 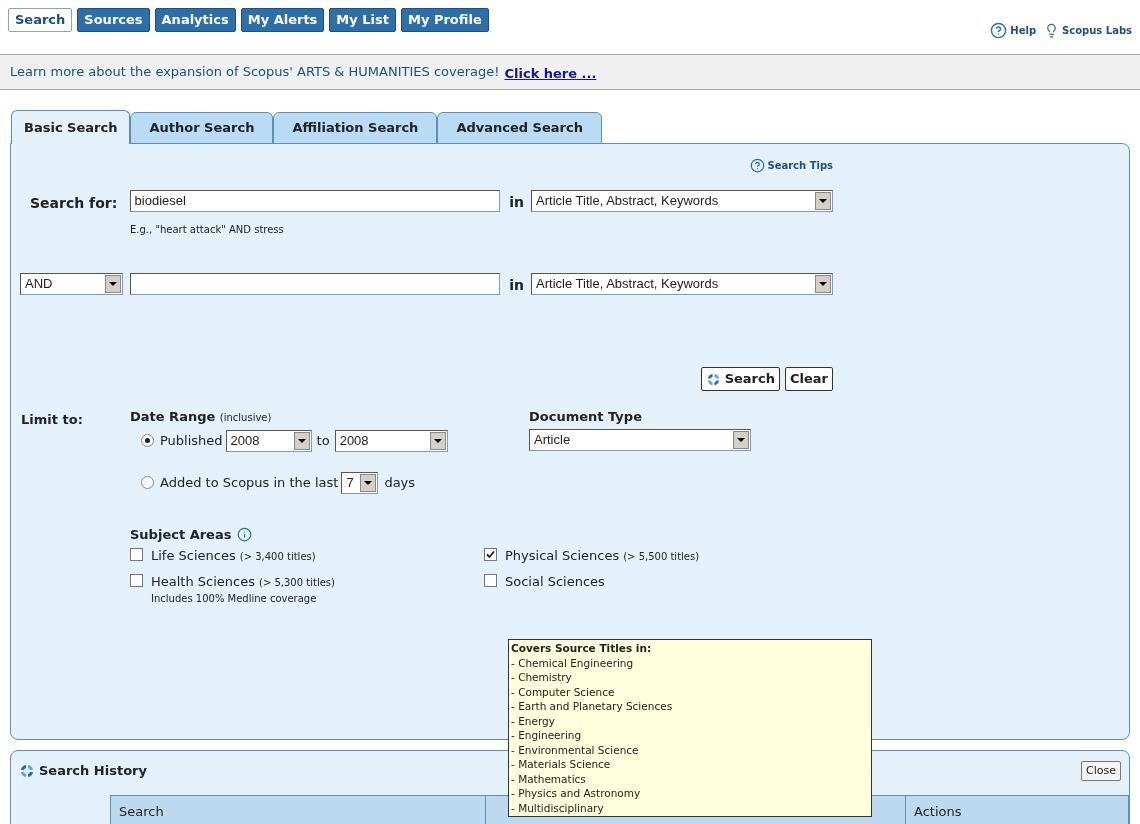 What do you see at coordinates (740, 379) in the screenshot?
I see `search-button: Search` at bounding box center [740, 379].